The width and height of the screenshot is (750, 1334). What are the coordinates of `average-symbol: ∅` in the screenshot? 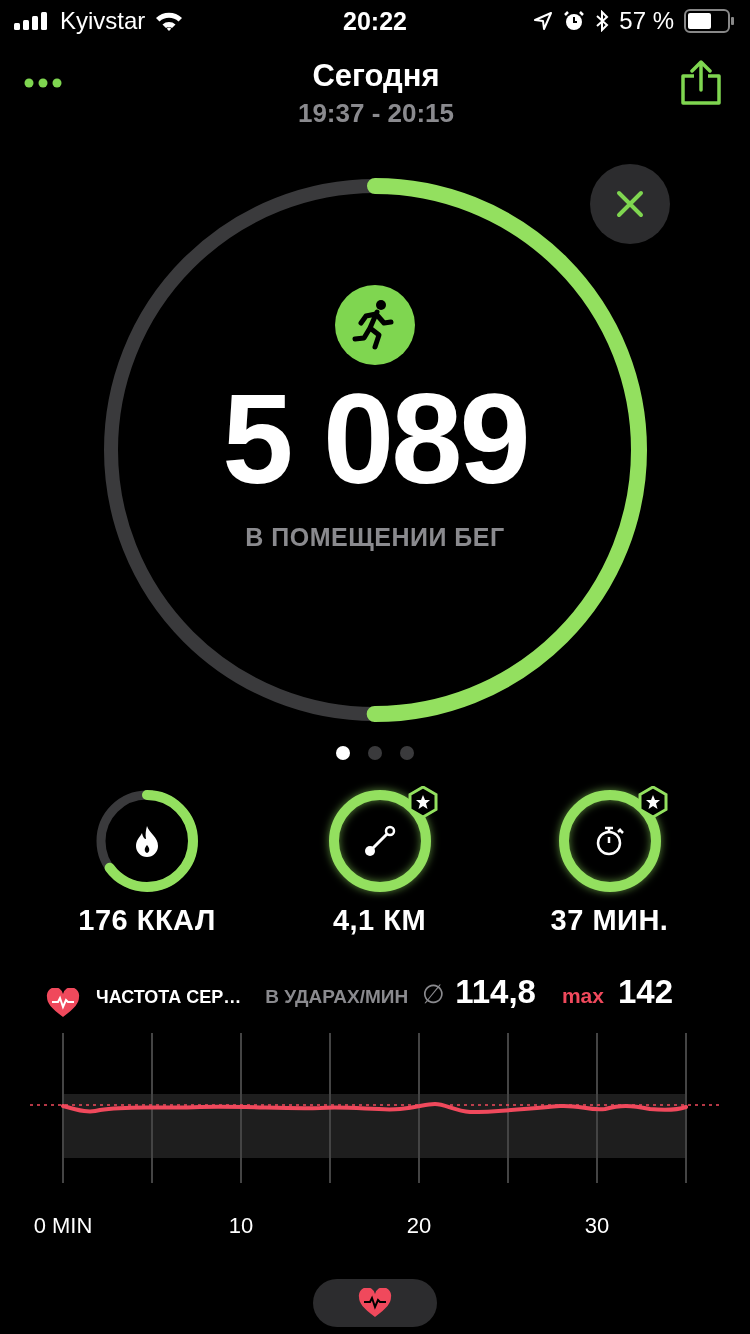 It's located at (434, 994).